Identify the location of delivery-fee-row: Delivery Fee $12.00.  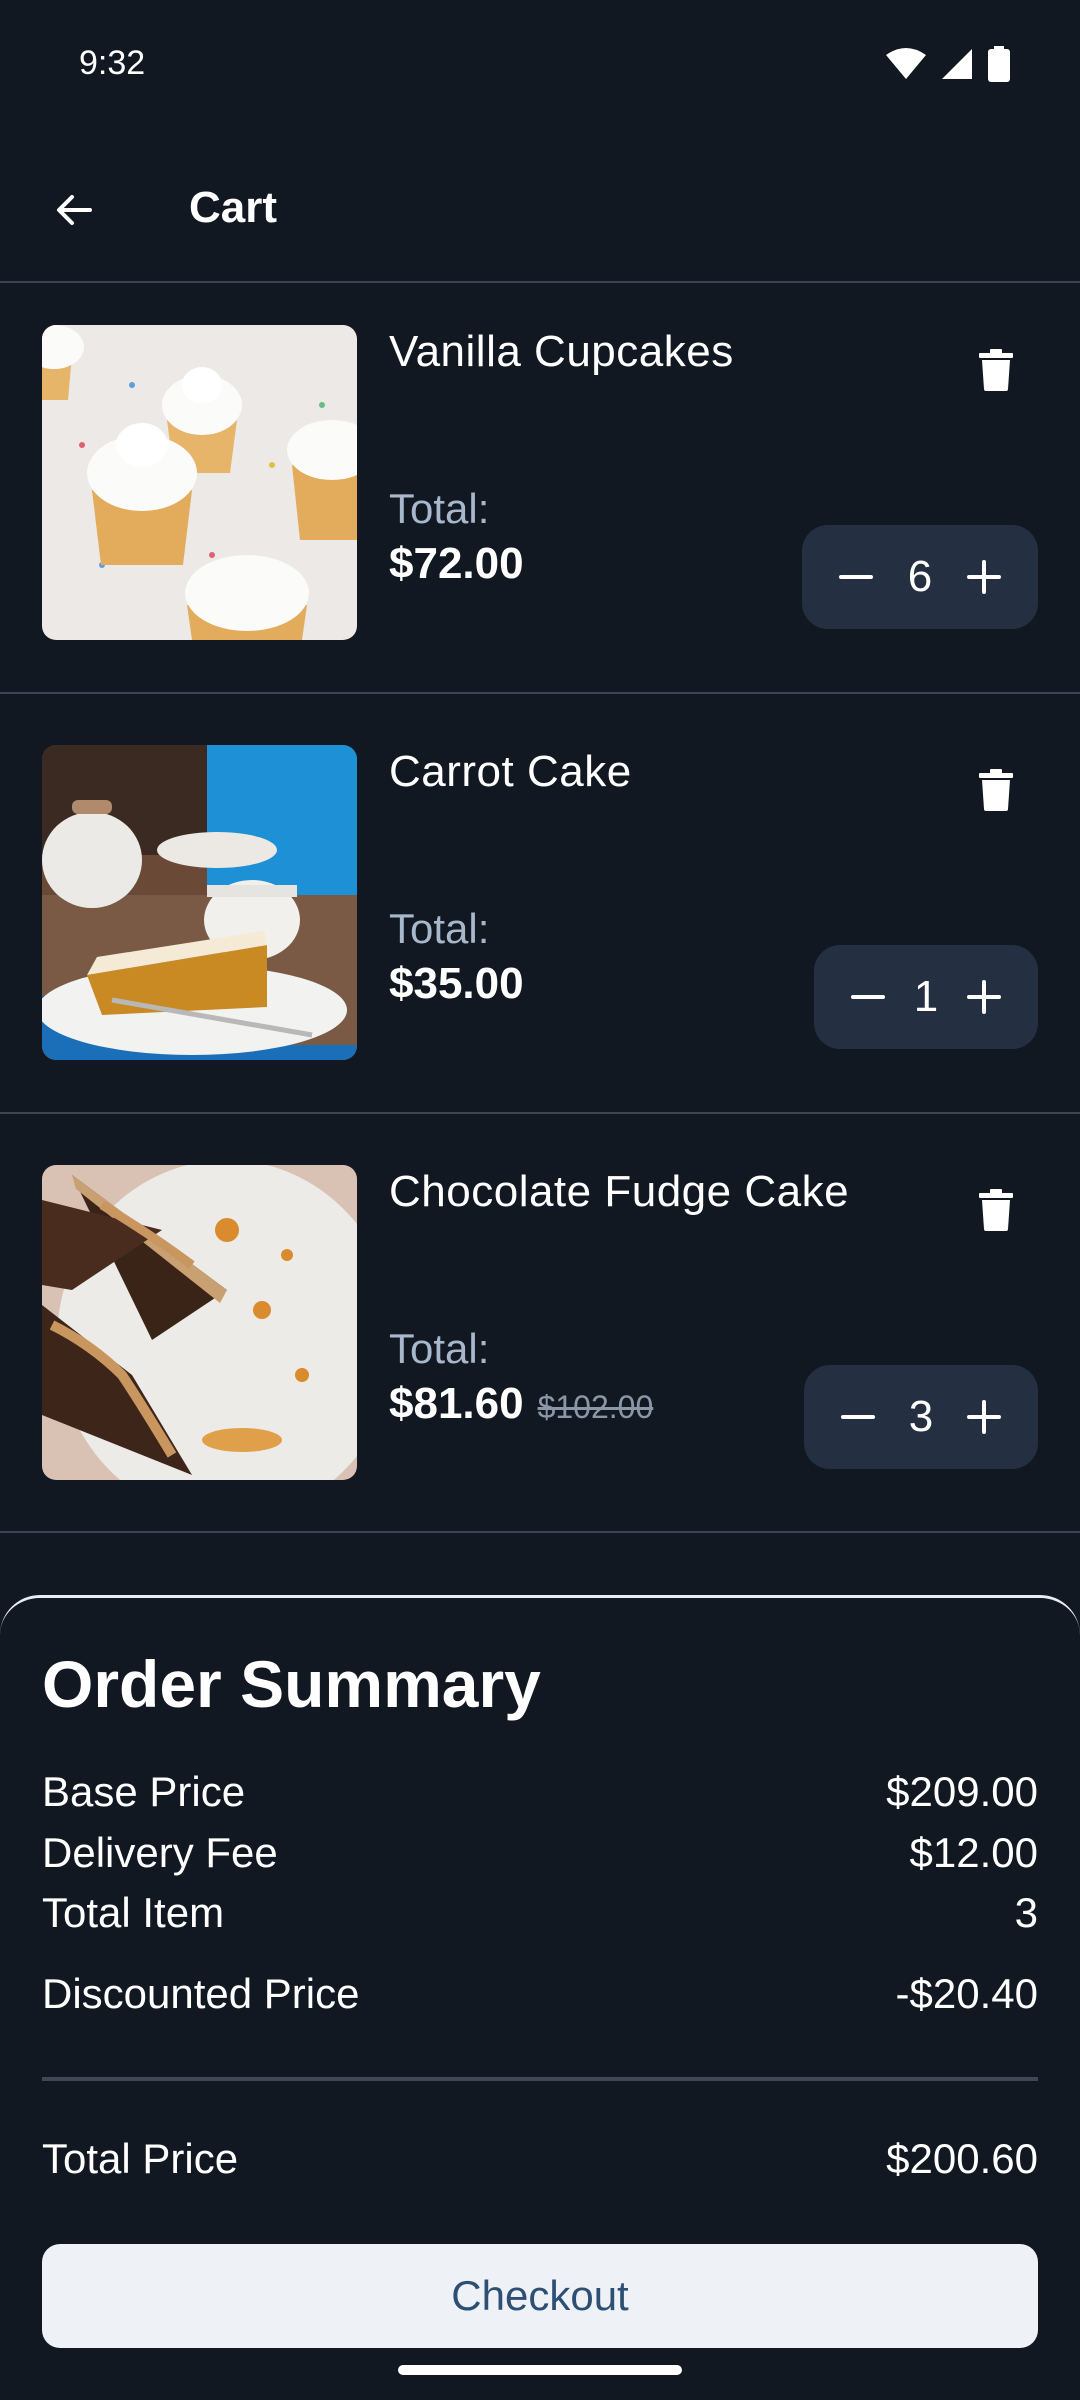
(540, 1853).